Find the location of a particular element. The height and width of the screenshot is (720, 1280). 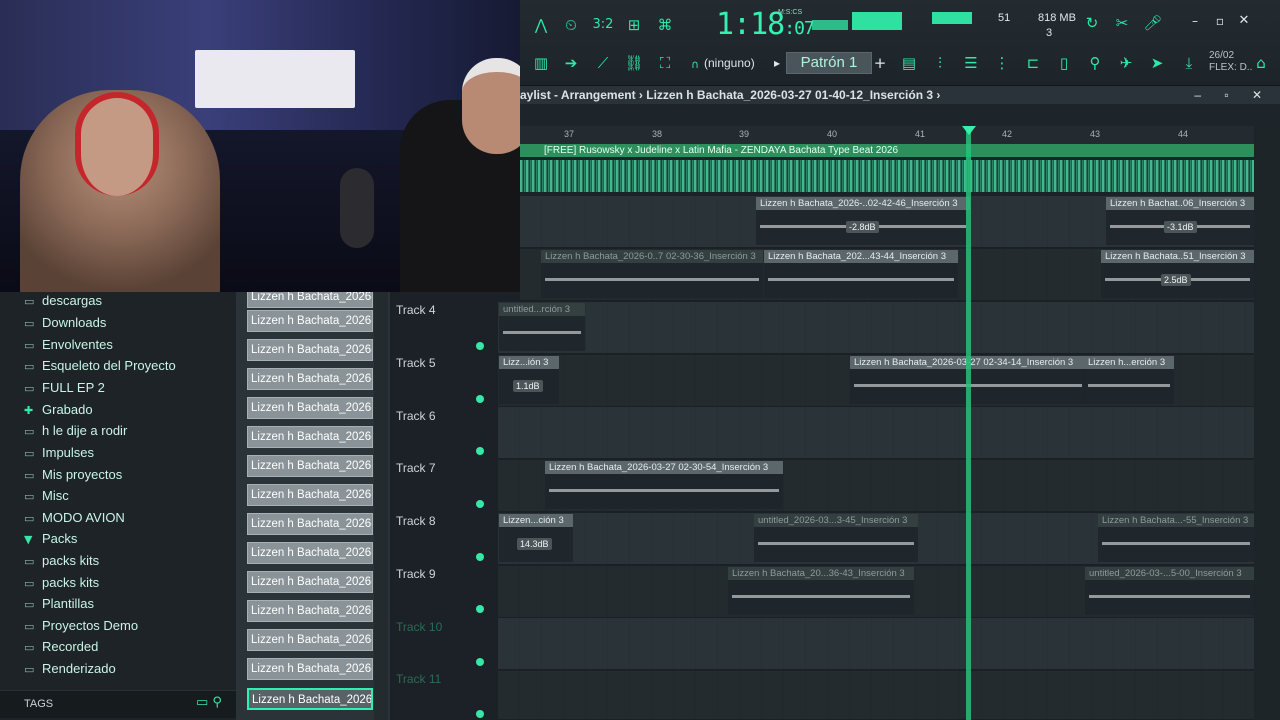

track-label: Track 4 is located at coordinates (416, 310).